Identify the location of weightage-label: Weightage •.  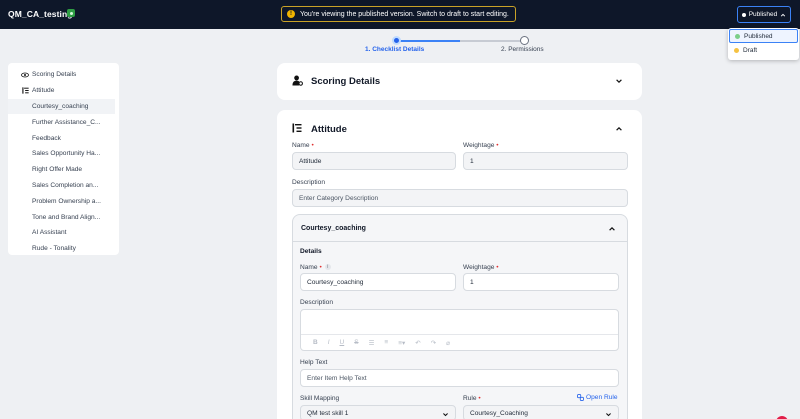
(481, 145).